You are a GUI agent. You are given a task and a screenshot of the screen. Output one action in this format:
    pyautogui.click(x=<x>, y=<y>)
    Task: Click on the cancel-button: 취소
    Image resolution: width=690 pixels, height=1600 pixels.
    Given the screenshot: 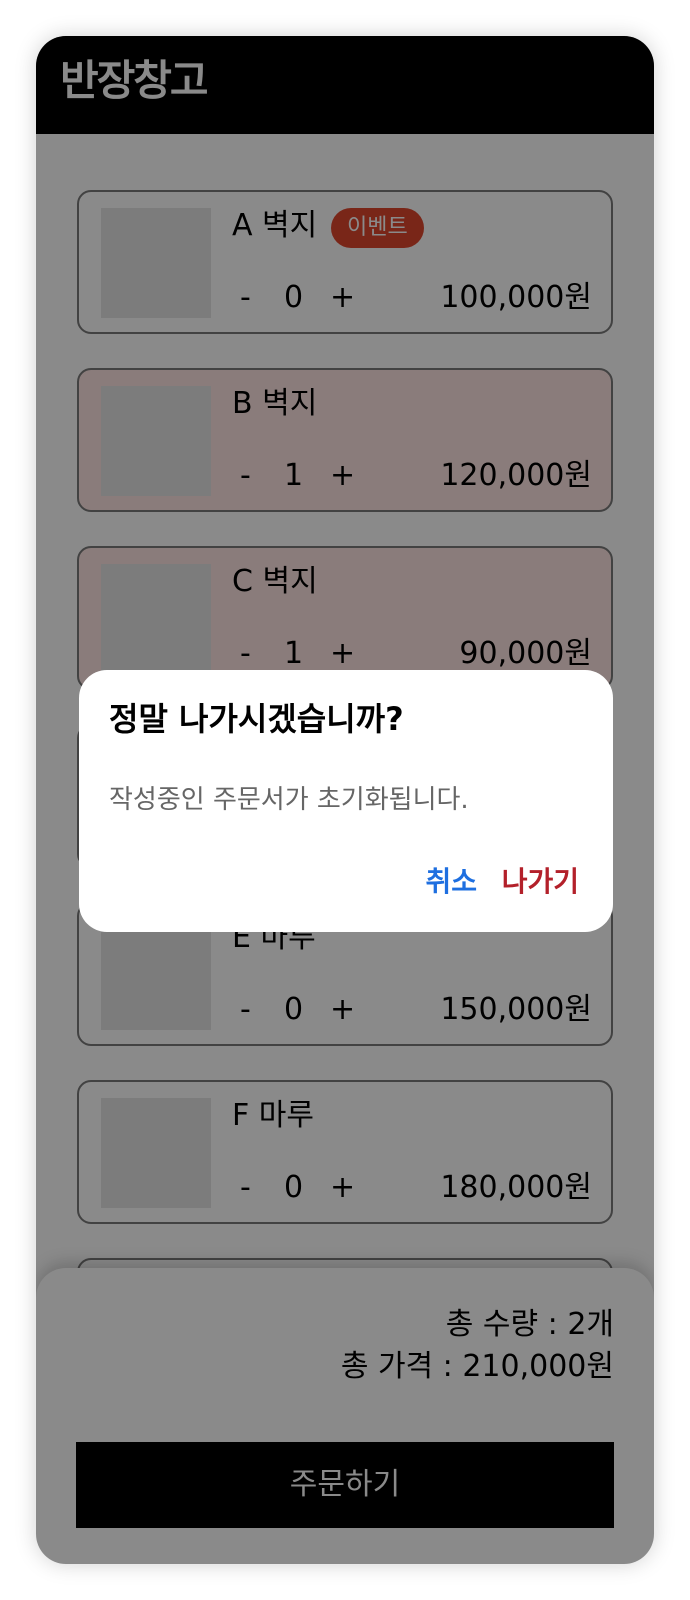 What is the action you would take?
    pyautogui.click(x=451, y=882)
    